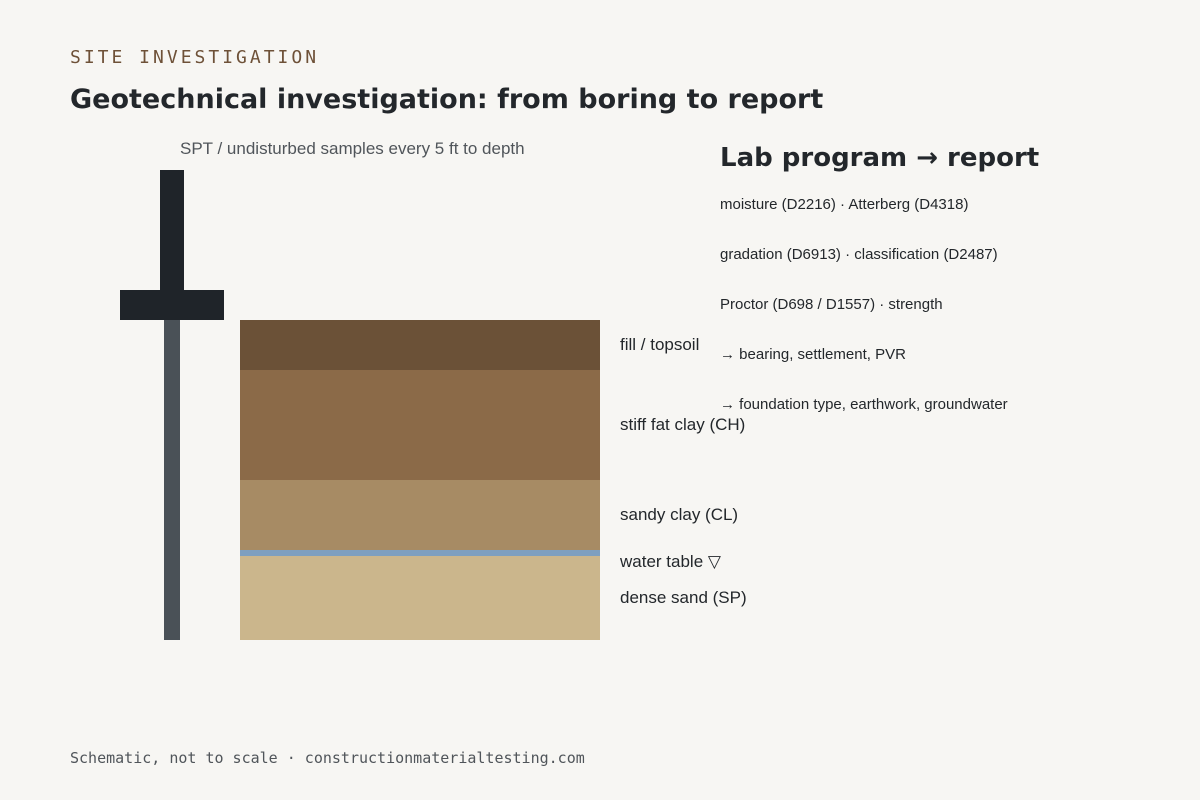 This screenshot has width=1200, height=800. What do you see at coordinates (683, 424) in the screenshot?
I see `layer-label-fat-clay: stiff fat clay (CH)` at bounding box center [683, 424].